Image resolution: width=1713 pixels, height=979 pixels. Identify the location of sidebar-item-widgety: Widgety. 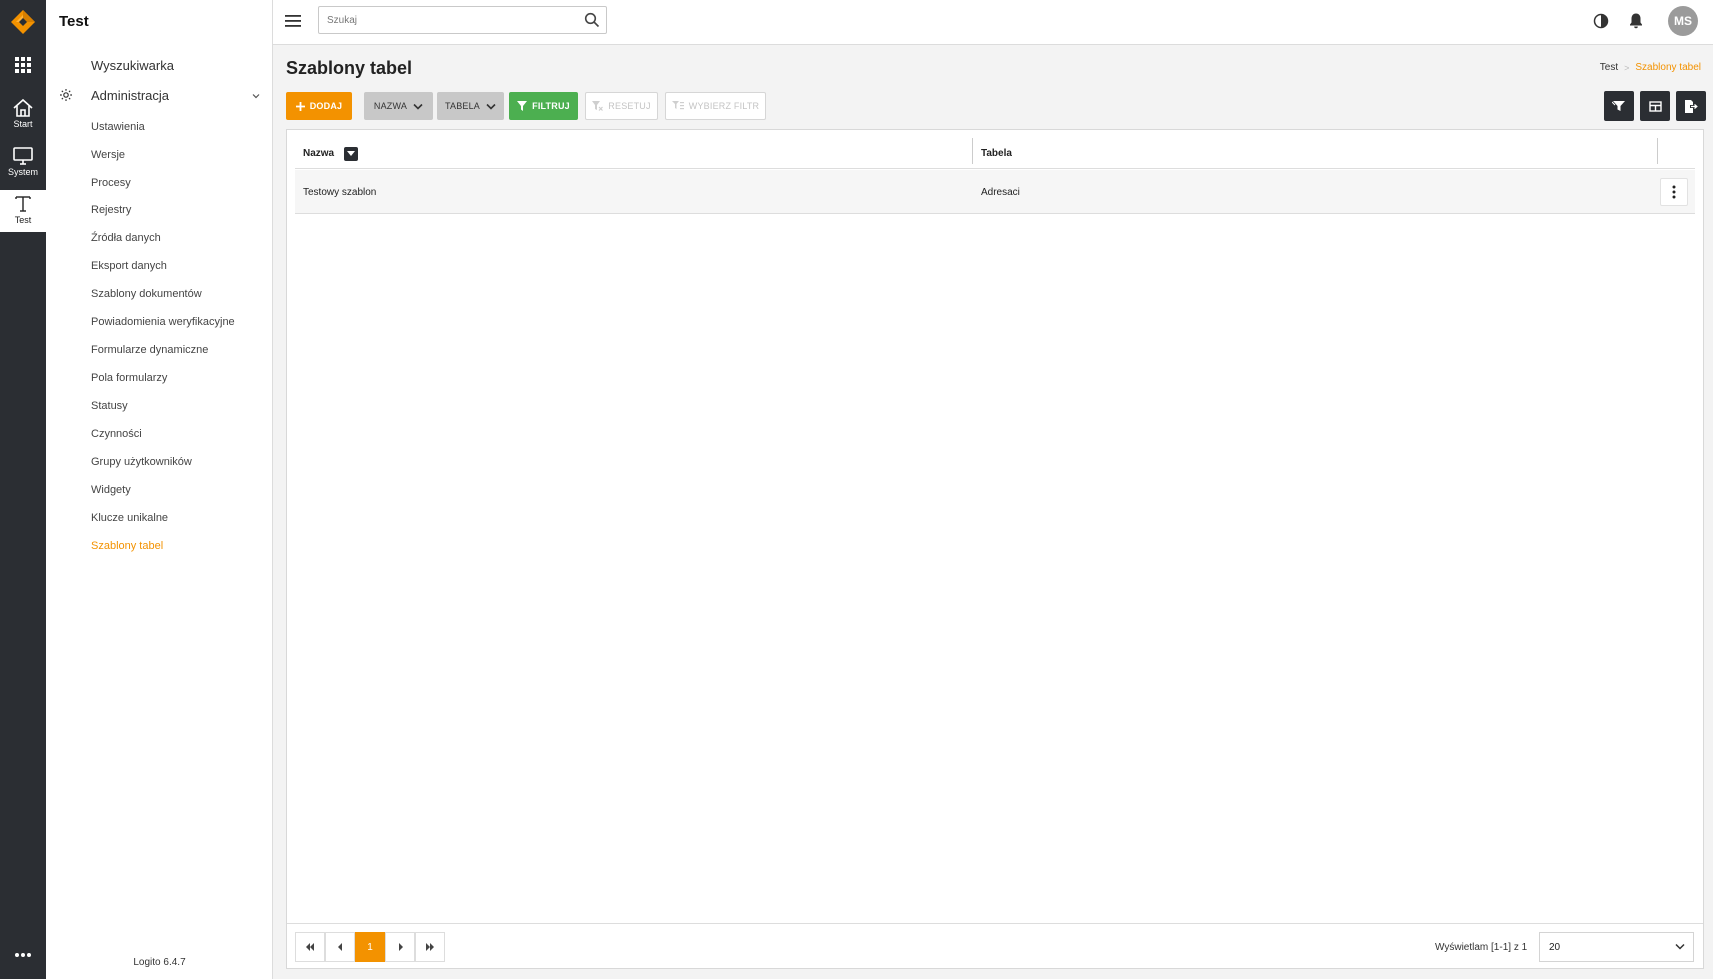
(111, 490).